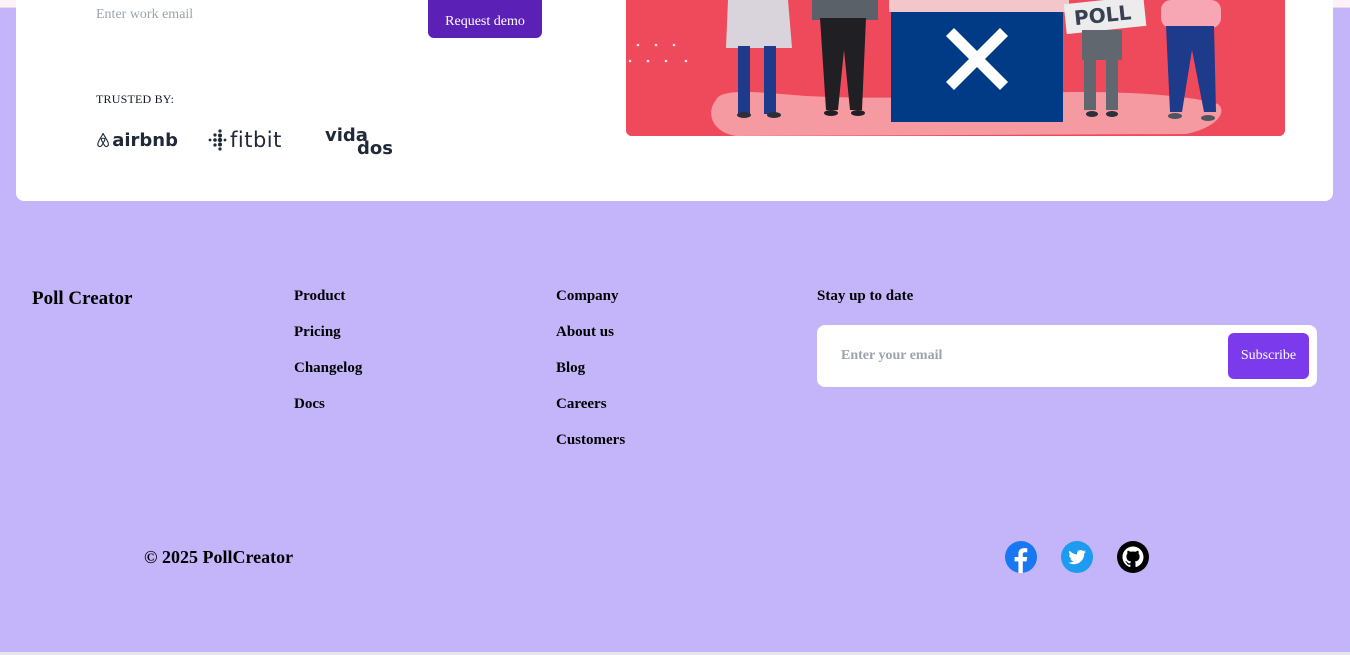 The image size is (1350, 655). I want to click on newsletter-heading: Stay up to date, so click(865, 296).